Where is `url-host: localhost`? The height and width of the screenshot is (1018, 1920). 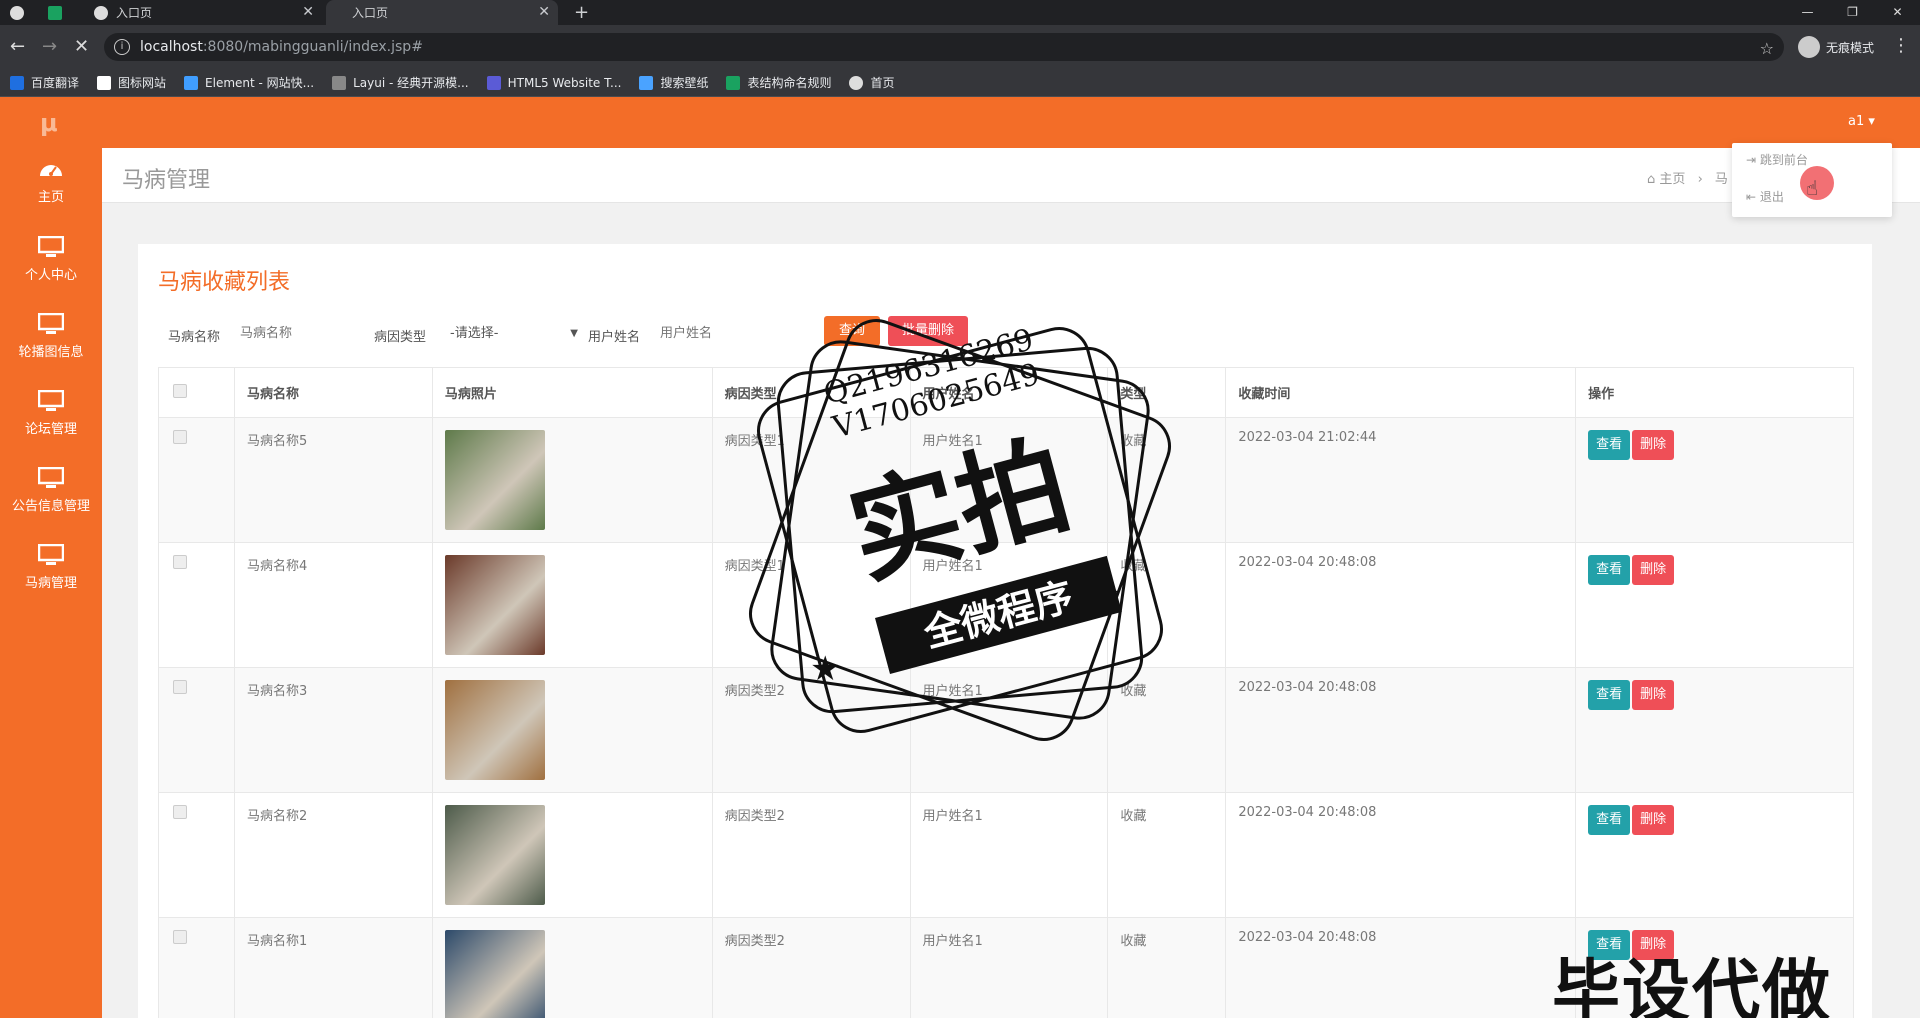
url-host: localhost is located at coordinates (171, 47).